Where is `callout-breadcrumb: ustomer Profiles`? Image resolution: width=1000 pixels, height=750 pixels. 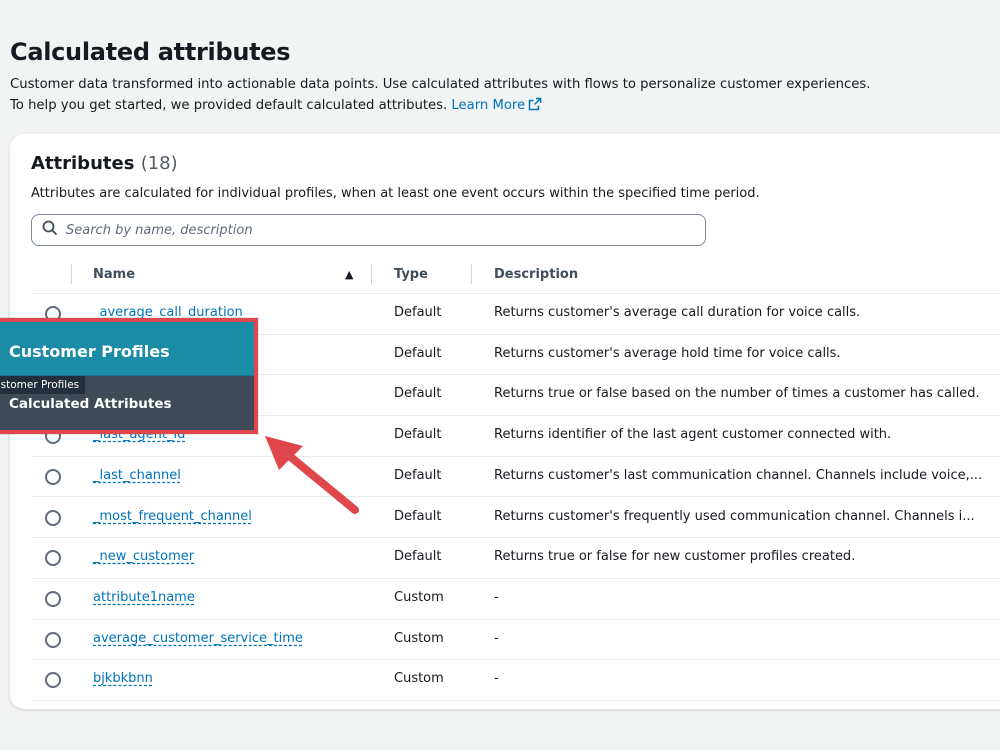
callout-breadcrumb: ustomer Profiles is located at coordinates (43, 385).